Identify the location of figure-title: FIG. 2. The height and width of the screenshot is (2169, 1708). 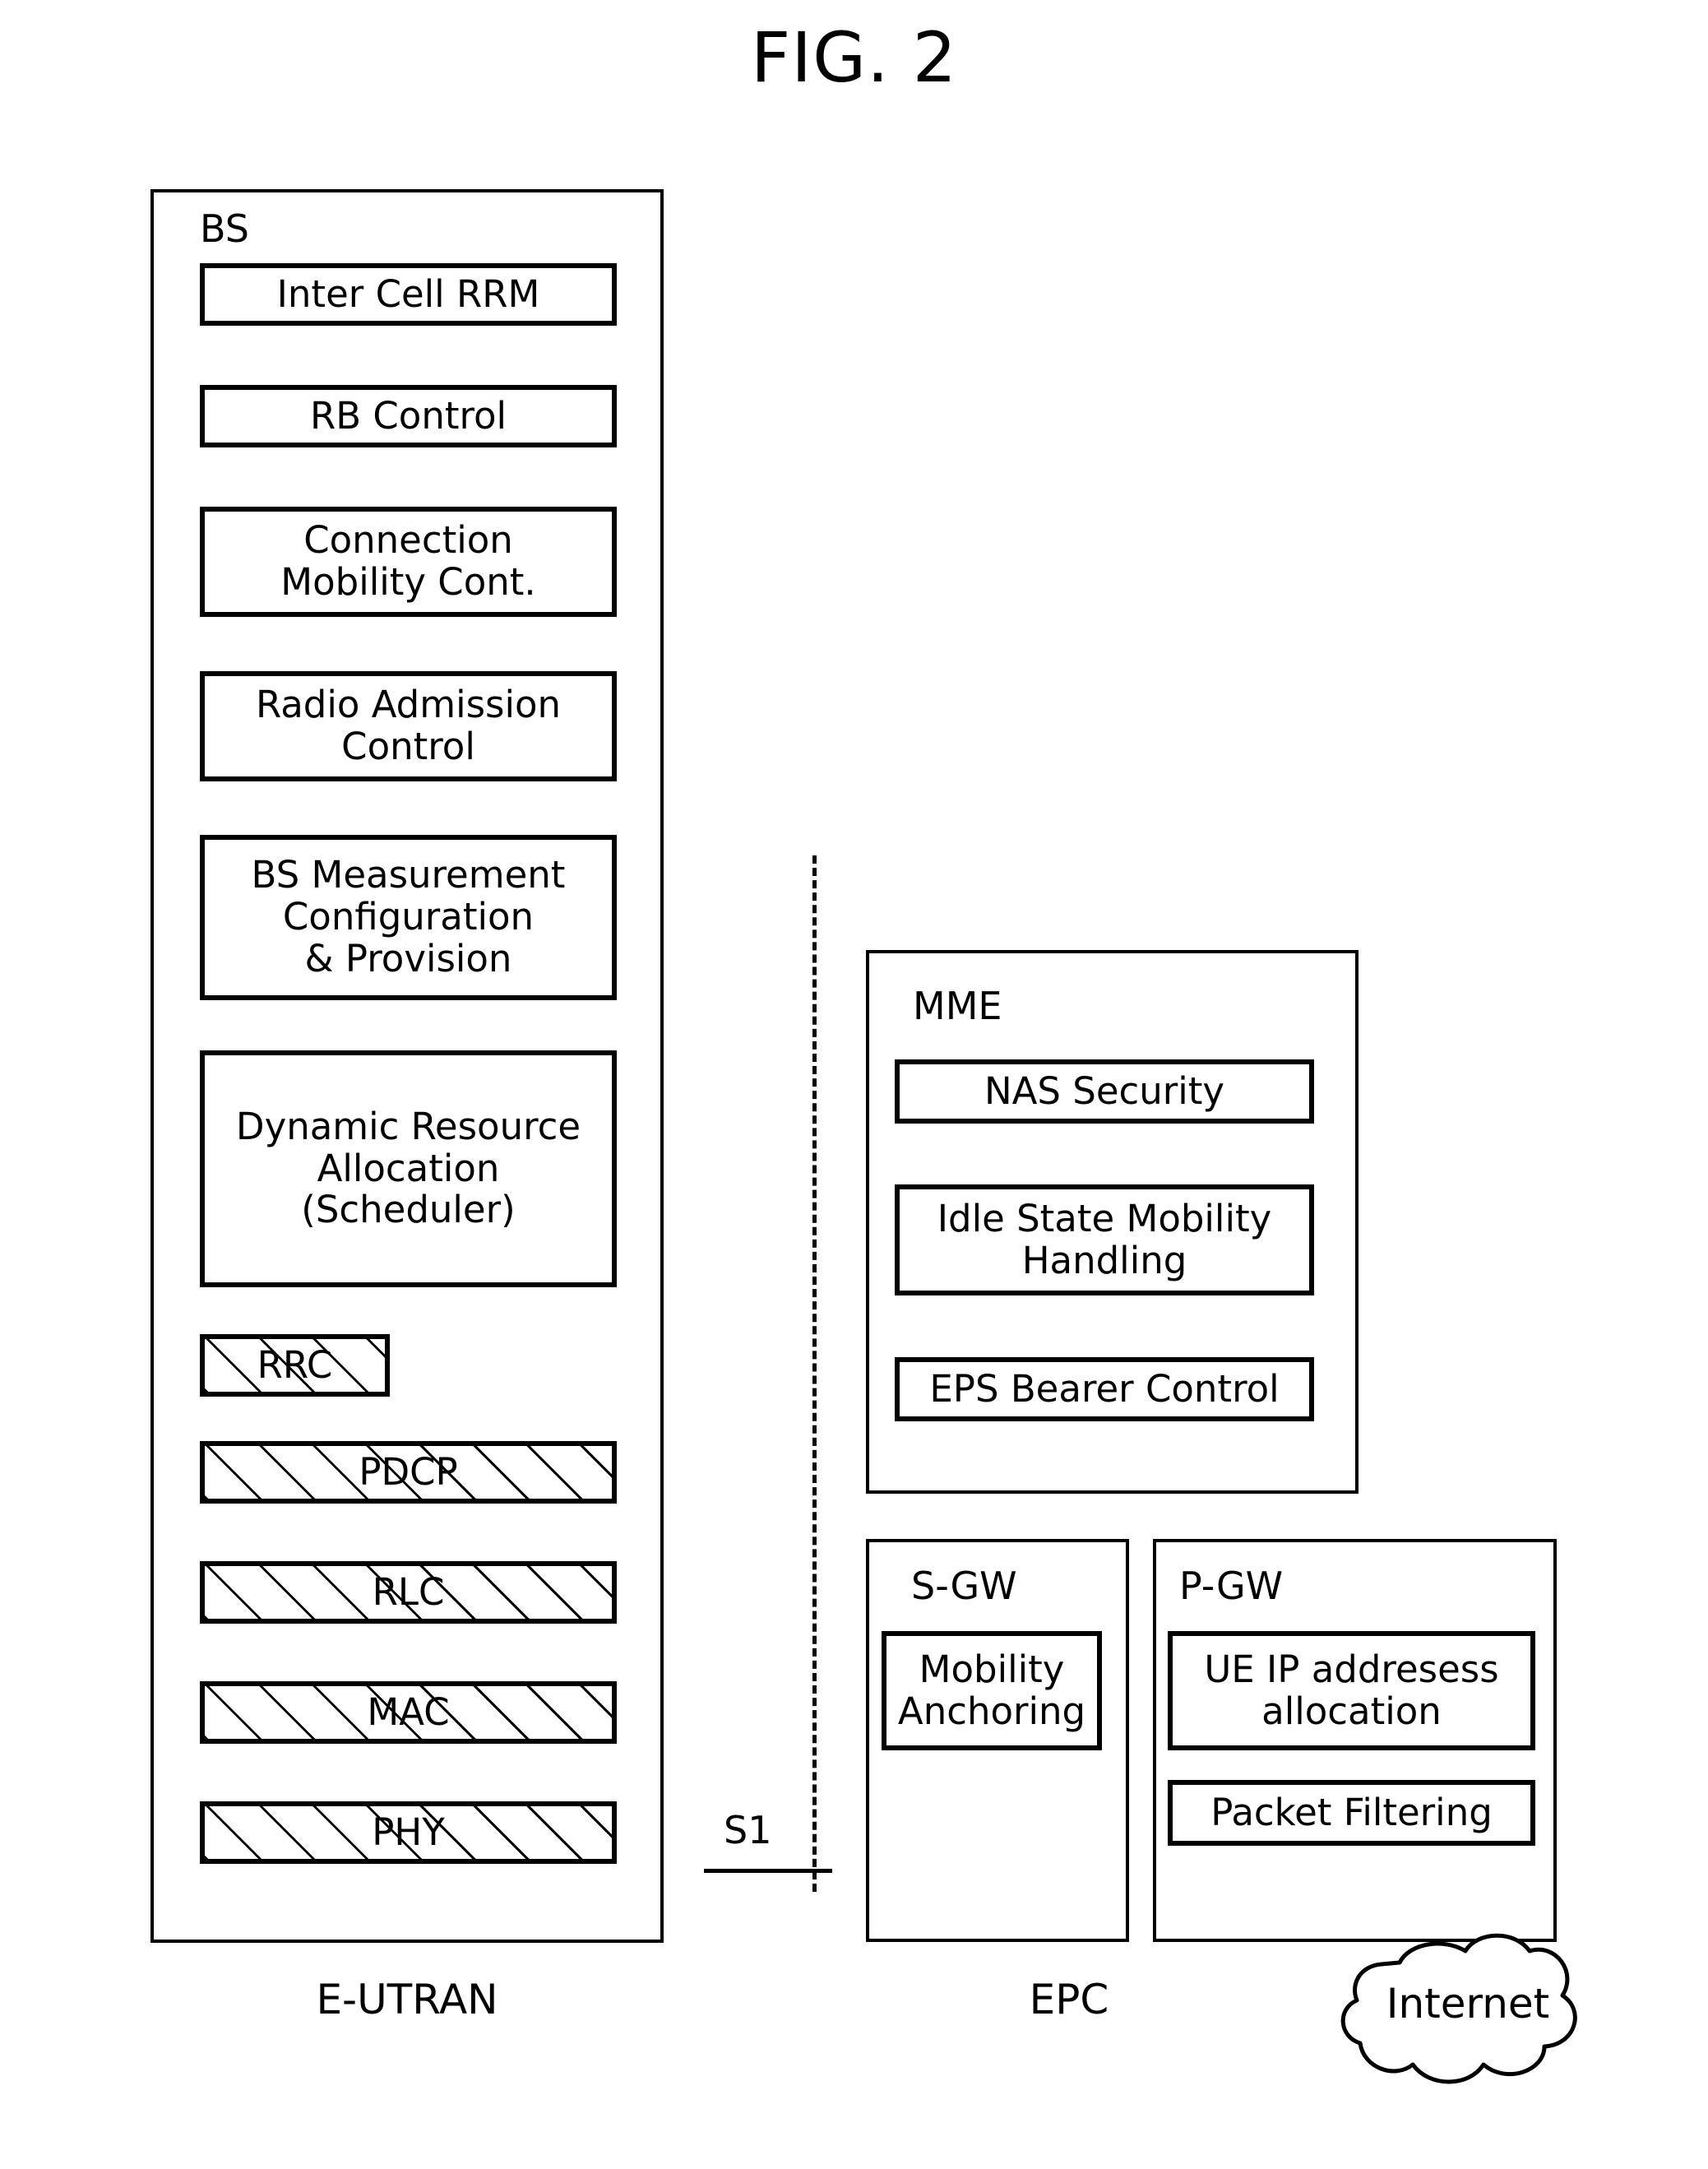
(854, 57).